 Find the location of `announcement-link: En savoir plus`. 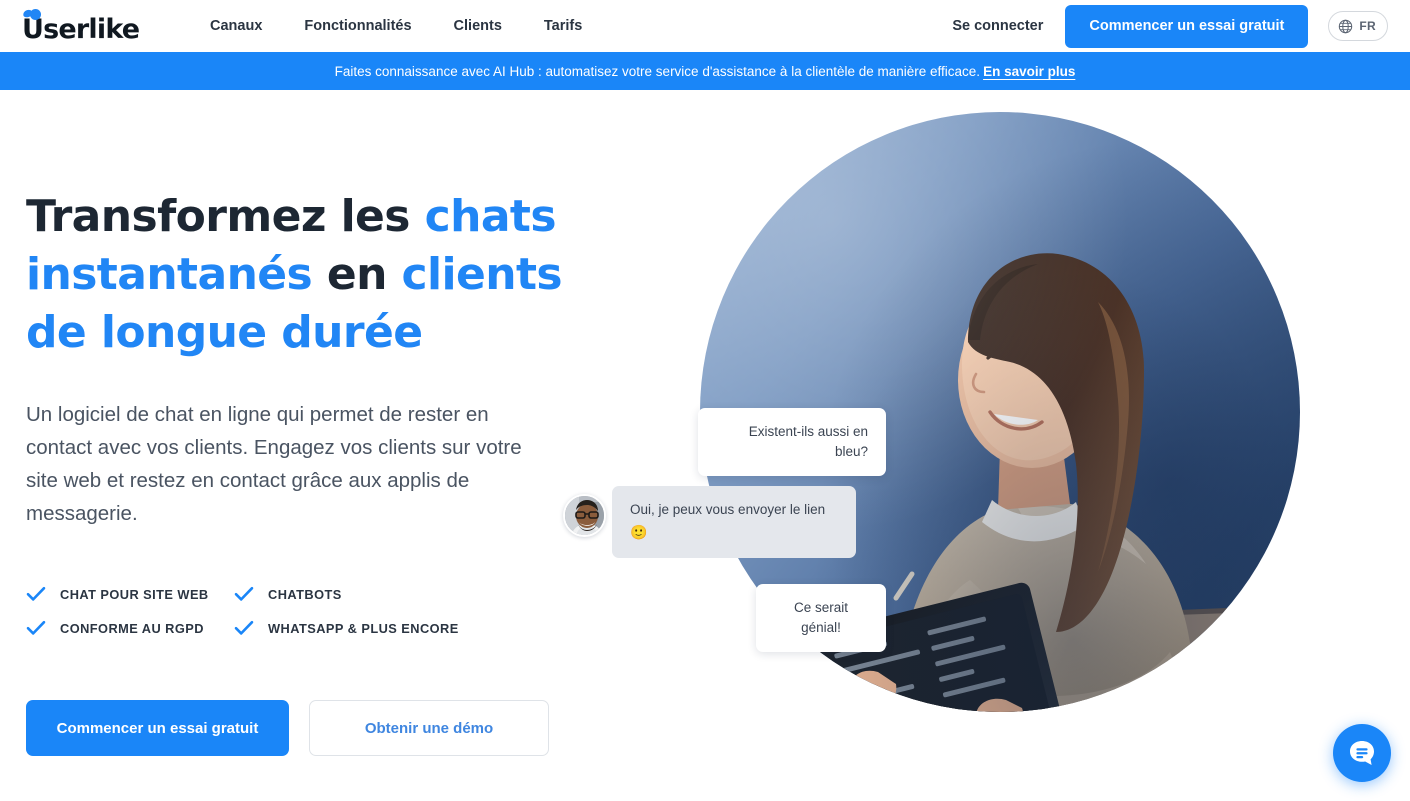

announcement-link: En savoir plus is located at coordinates (1029, 71).